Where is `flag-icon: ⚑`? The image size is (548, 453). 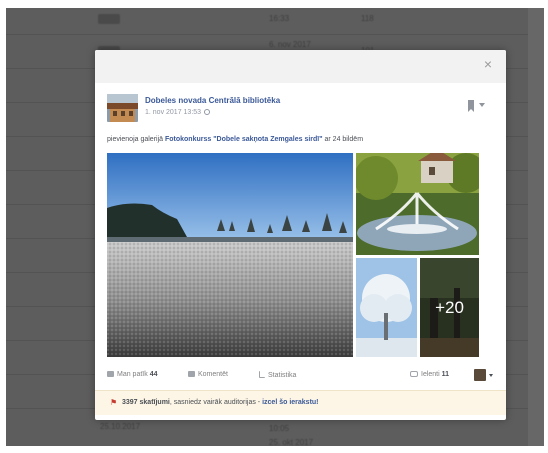 flag-icon: ⚑ is located at coordinates (114, 402).